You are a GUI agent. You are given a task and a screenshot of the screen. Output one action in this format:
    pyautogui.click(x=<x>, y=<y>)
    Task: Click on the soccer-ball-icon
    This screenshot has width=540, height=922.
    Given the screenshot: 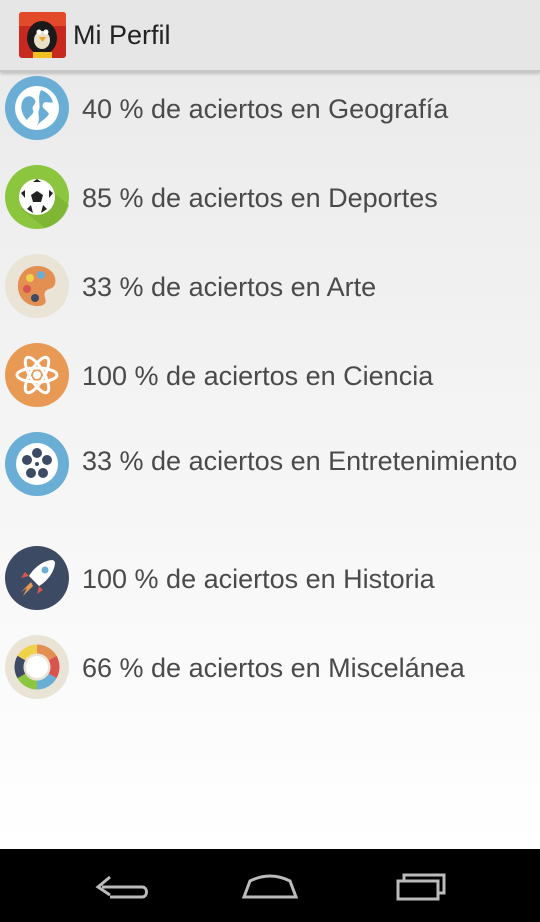 What is the action you would take?
    pyautogui.click(x=37, y=197)
    